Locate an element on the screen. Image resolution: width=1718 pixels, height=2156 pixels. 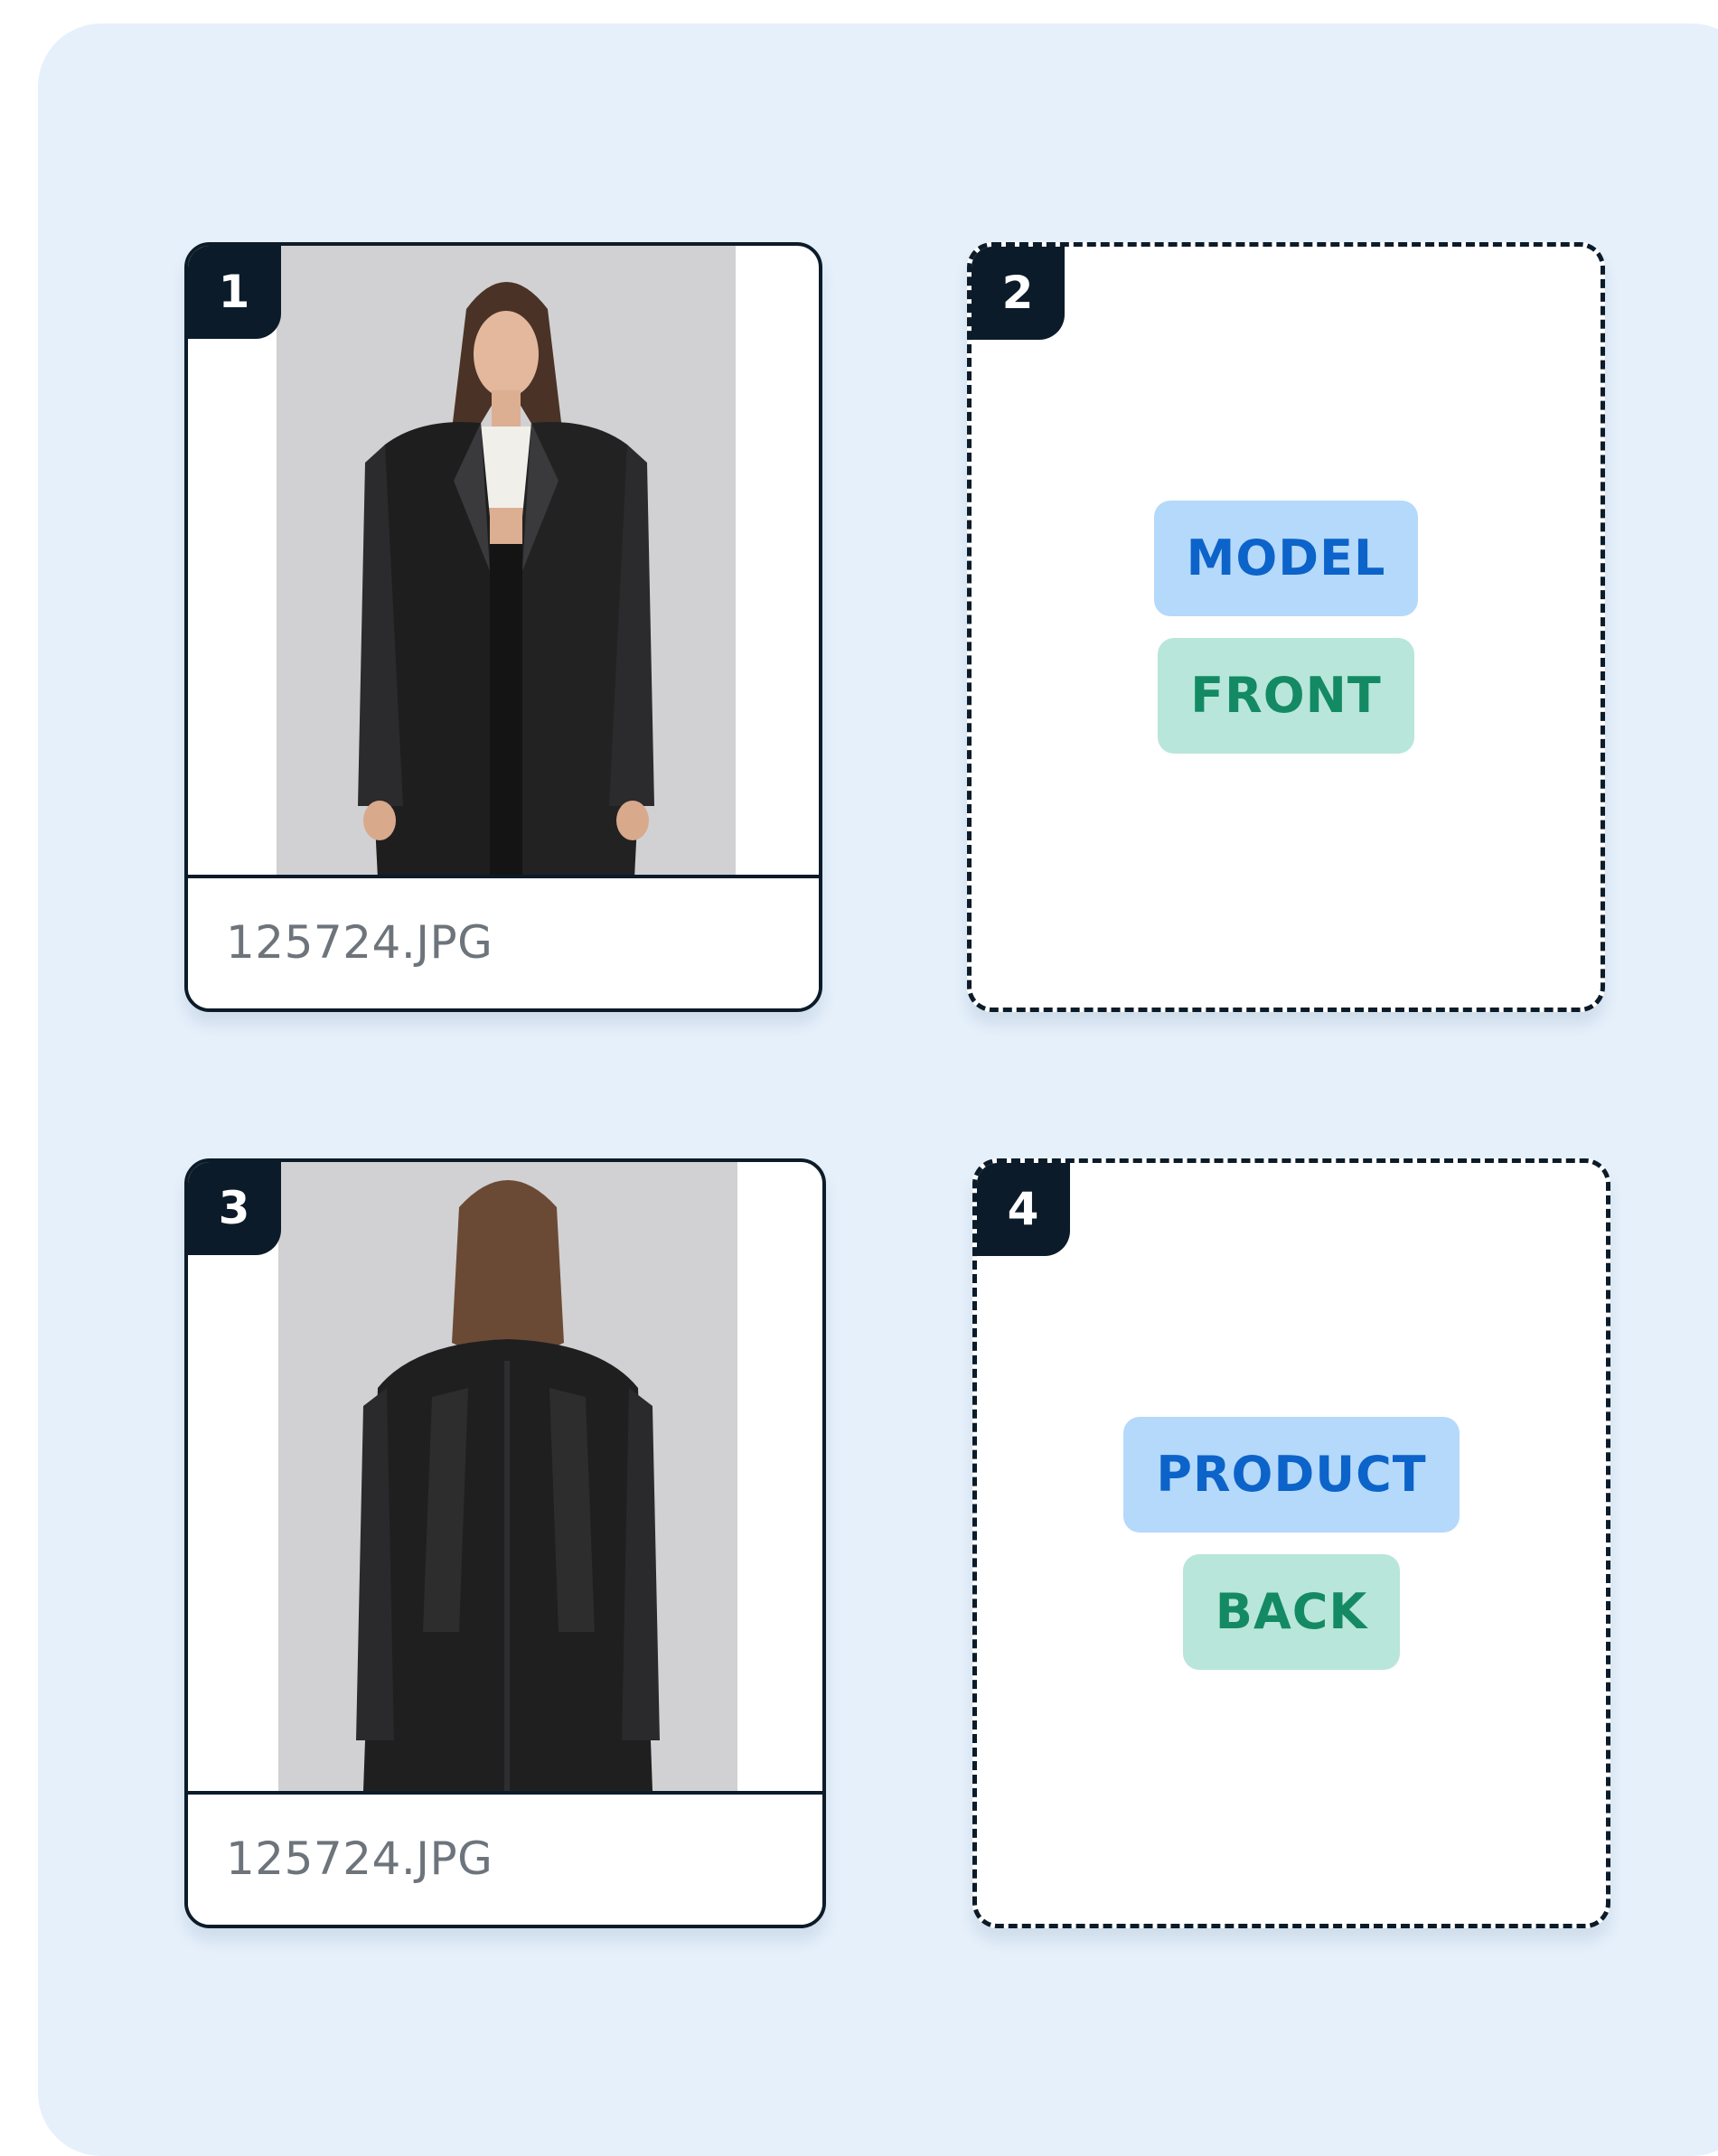
image-slot-1: 1 125724.JPG is located at coordinates (503, 627).